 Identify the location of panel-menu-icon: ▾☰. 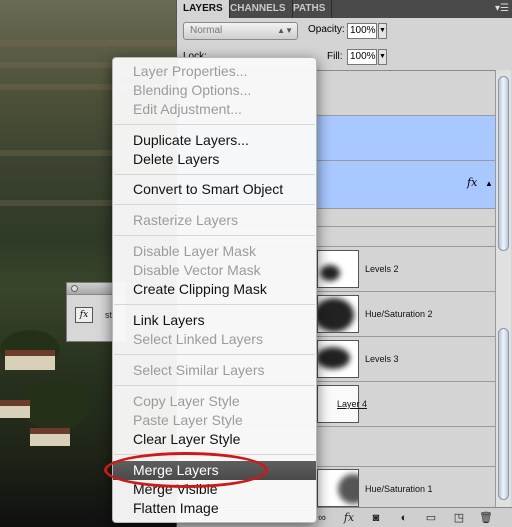
(502, 8).